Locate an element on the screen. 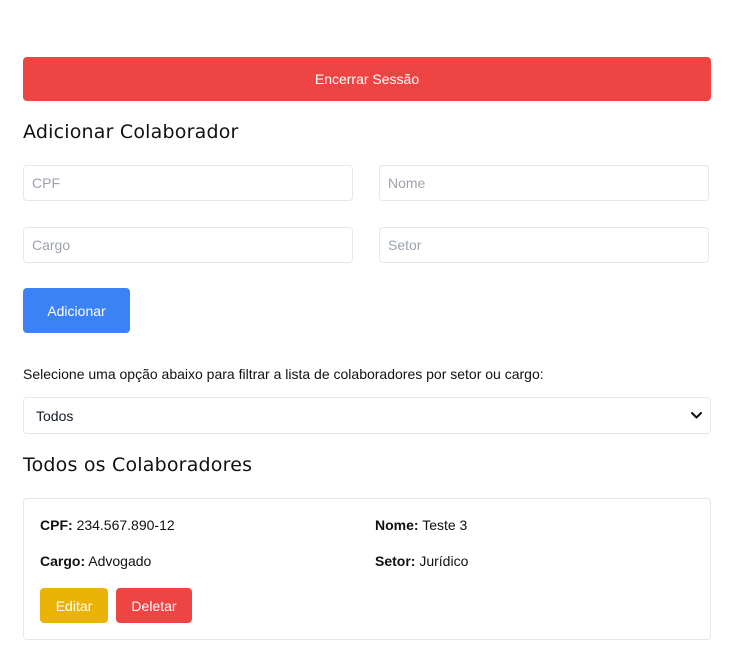 This screenshot has width=747, height=651. cargo-label: Cargo: is located at coordinates (63, 561).